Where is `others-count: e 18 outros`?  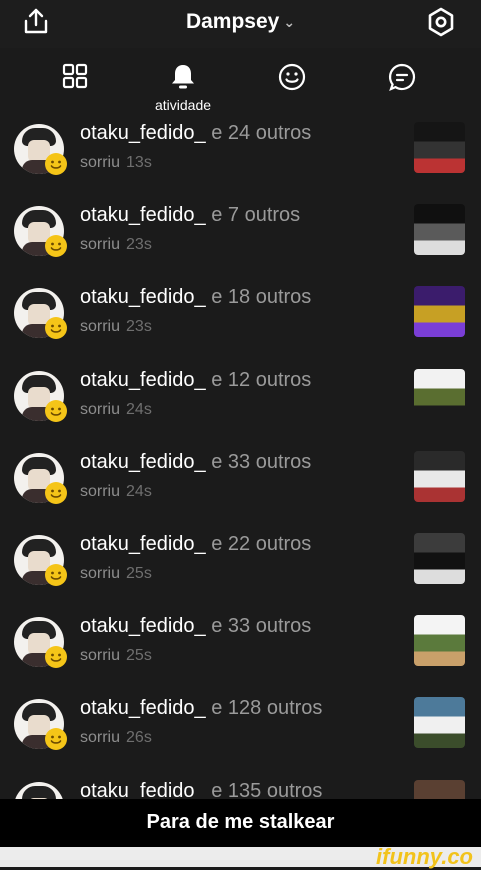 others-count: e 18 outros is located at coordinates (258, 297).